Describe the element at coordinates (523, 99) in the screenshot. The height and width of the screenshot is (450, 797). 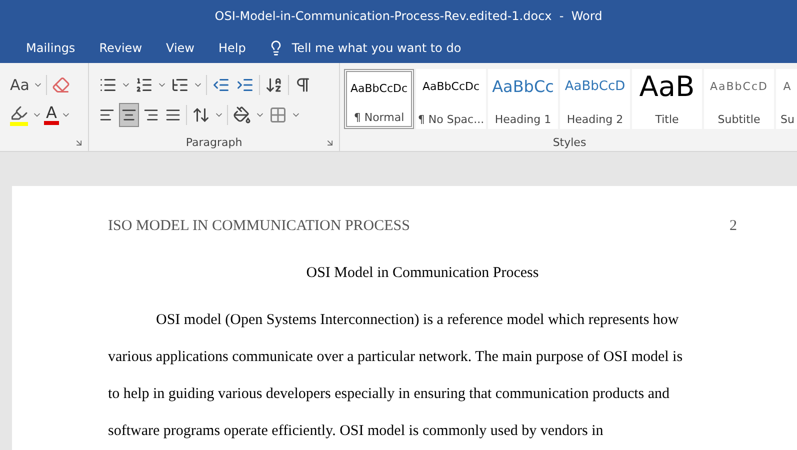
I see `style-item: AaBbCc Heading 1` at that location.